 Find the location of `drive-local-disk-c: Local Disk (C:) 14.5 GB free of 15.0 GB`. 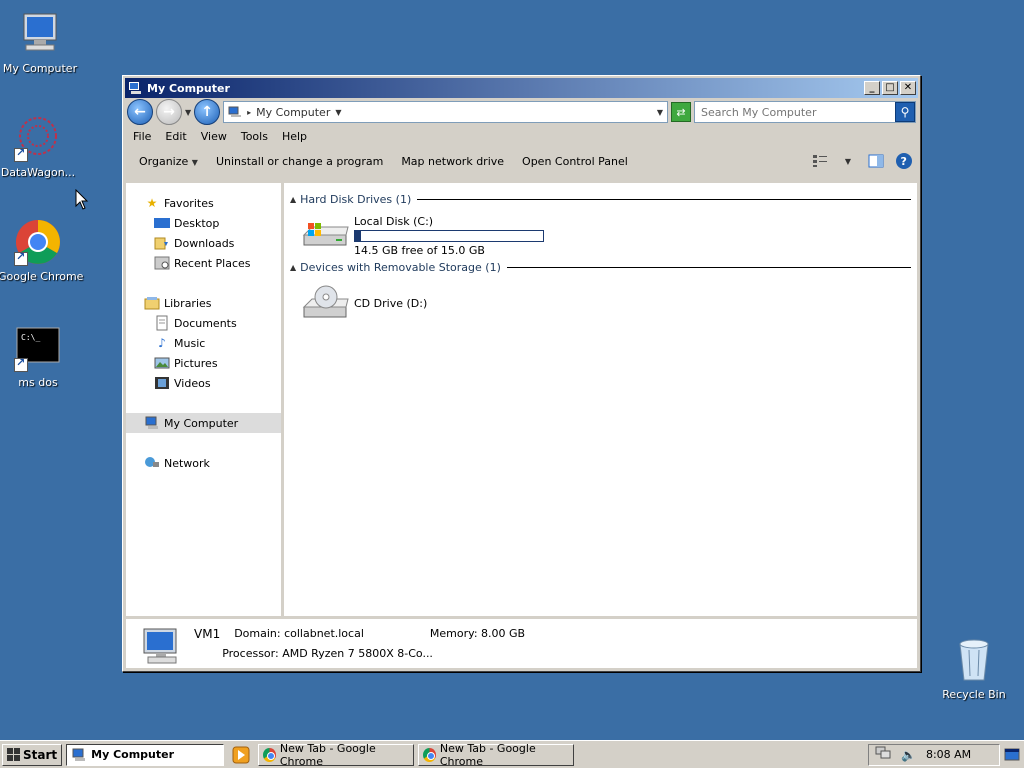

drive-local-disk-c: Local Disk (C:) 14.5 GB free of 15.0 GB is located at coordinates (605, 235).